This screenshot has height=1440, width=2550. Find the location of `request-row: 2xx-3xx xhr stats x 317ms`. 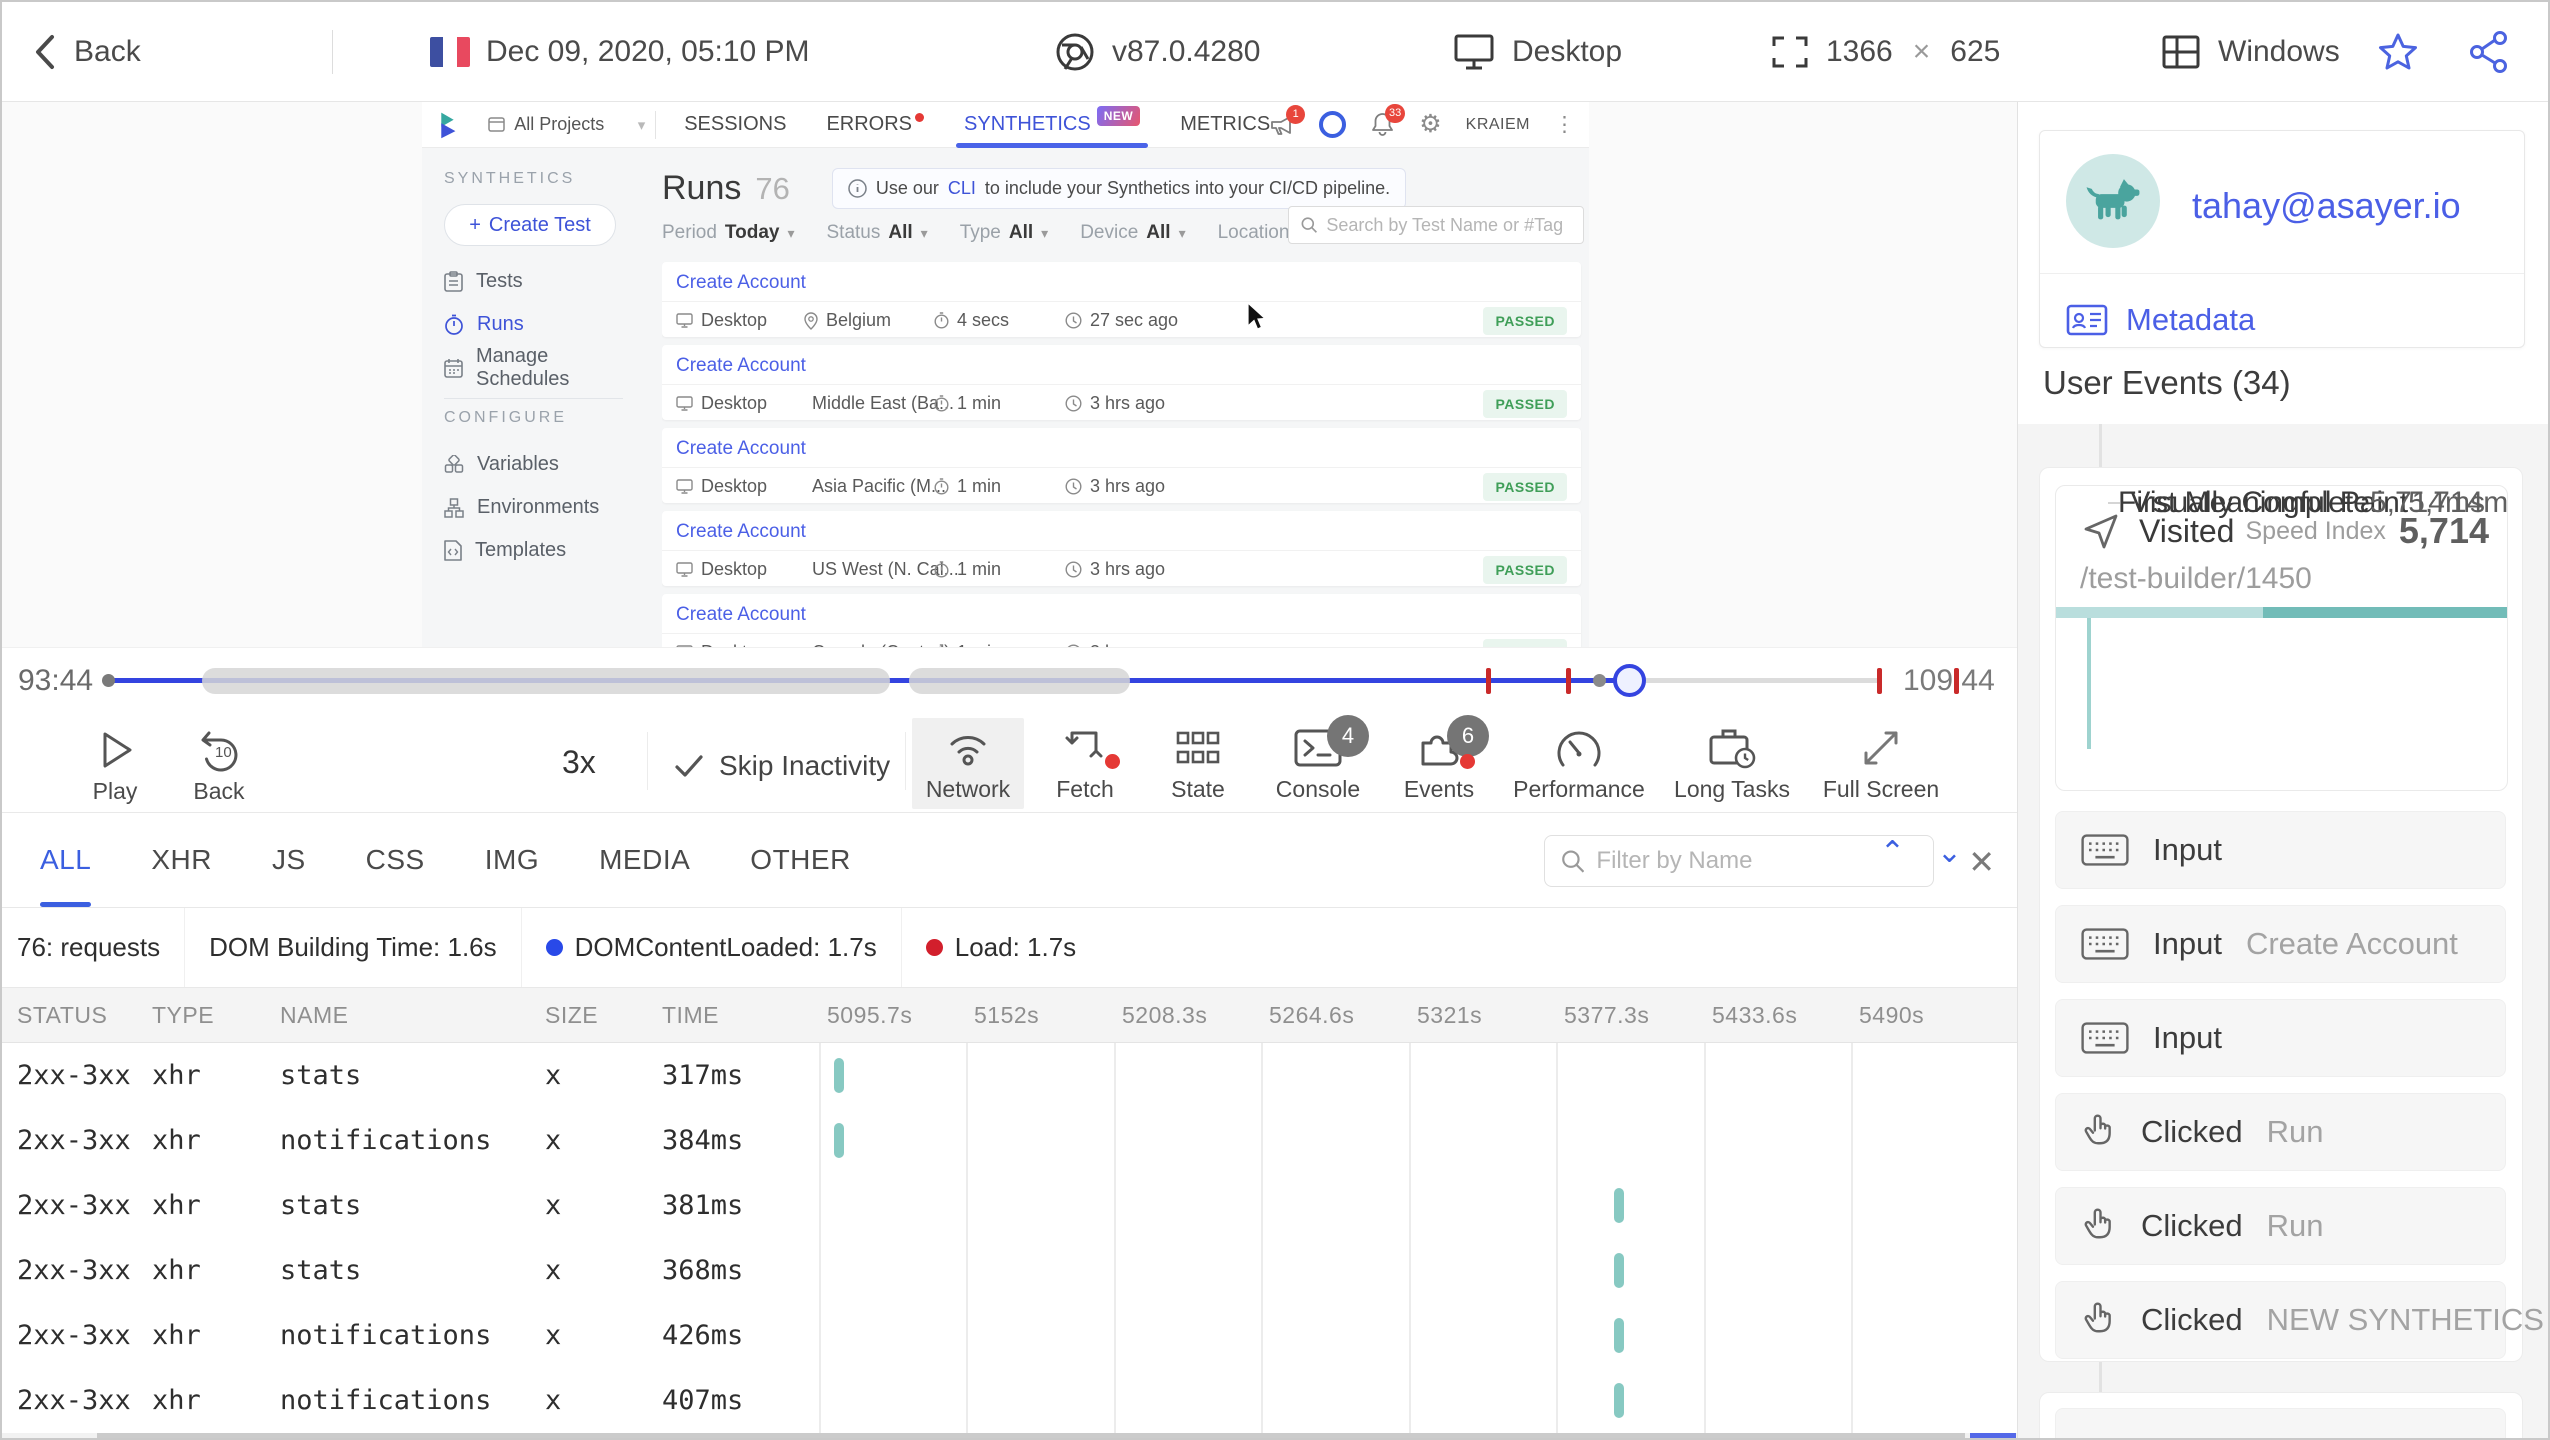

request-row: 2xx-3xx xhr stats x 317ms is located at coordinates (1009, 1075).